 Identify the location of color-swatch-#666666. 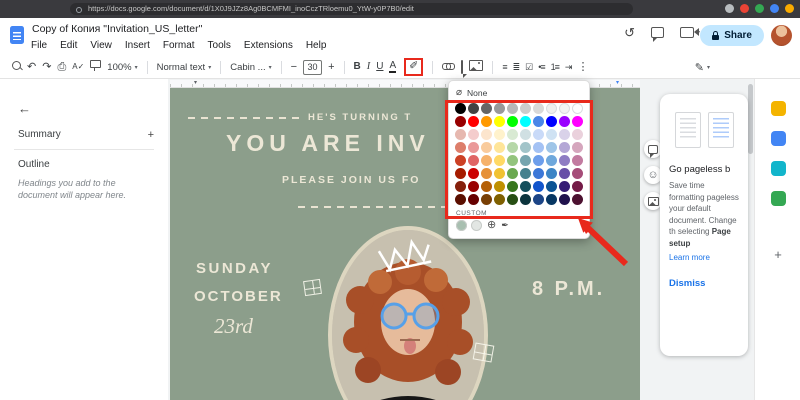
(486, 108).